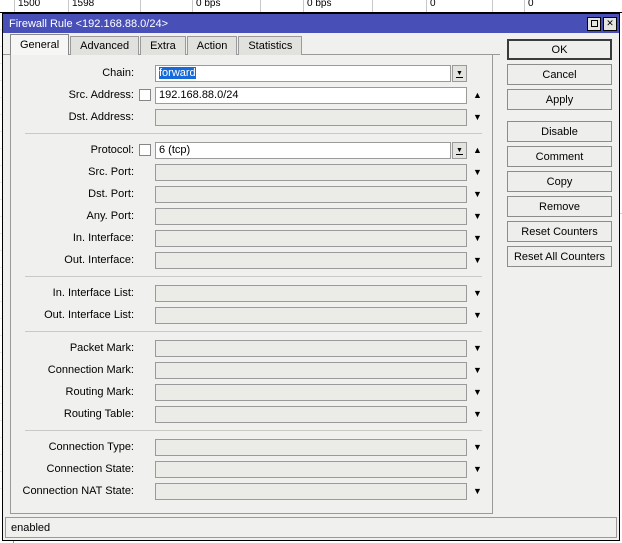 This screenshot has height=543, width=622. Describe the element at coordinates (477, 370) in the screenshot. I see `expand-arrow-connection-mark: ▼` at that location.